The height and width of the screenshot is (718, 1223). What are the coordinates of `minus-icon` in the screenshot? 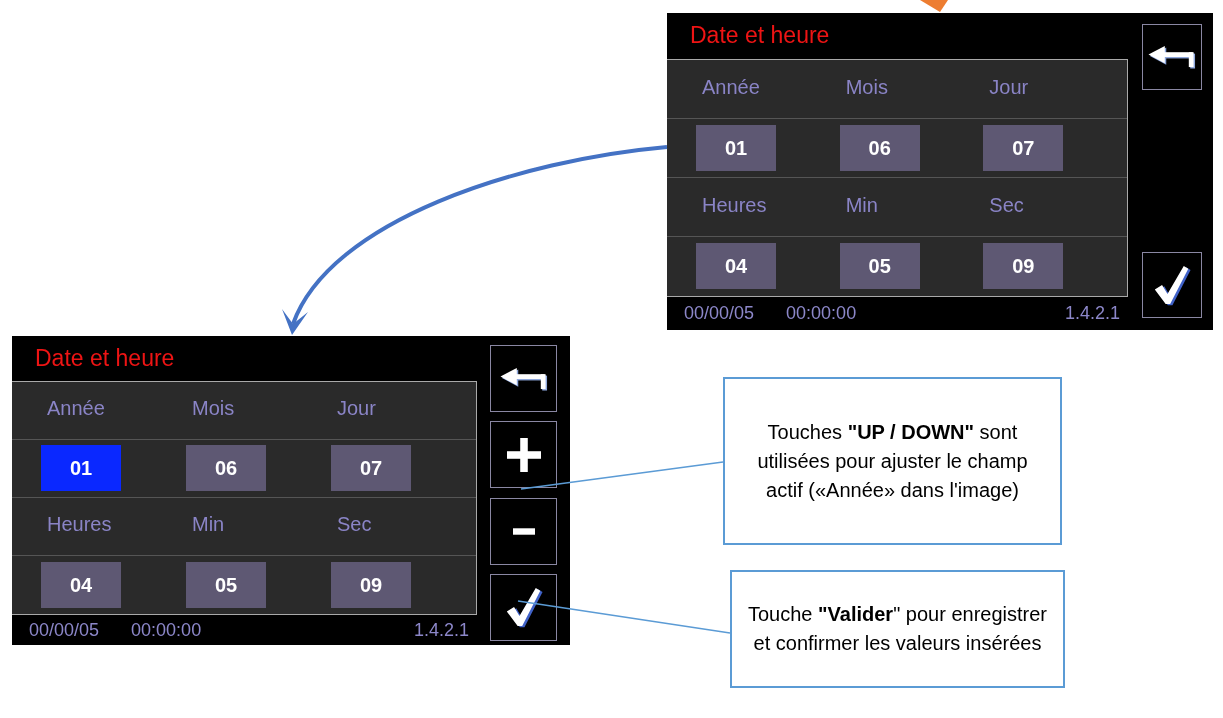 It's located at (523, 531).